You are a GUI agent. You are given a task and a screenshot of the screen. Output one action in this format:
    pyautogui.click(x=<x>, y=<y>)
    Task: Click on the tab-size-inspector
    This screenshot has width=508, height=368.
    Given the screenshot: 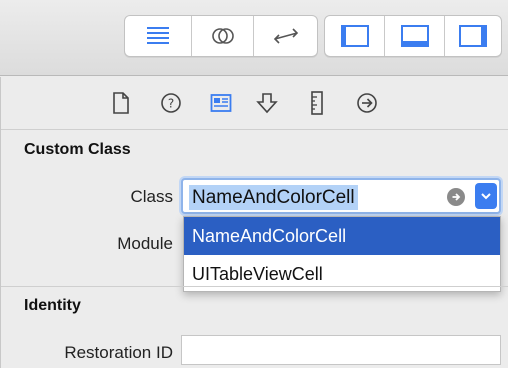 What is the action you would take?
    pyautogui.click(x=317, y=103)
    